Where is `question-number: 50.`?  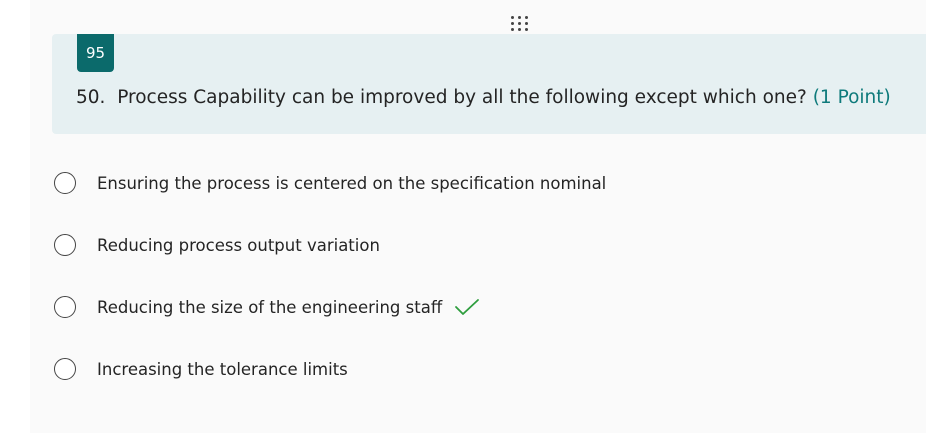 question-number: 50. is located at coordinates (91, 97).